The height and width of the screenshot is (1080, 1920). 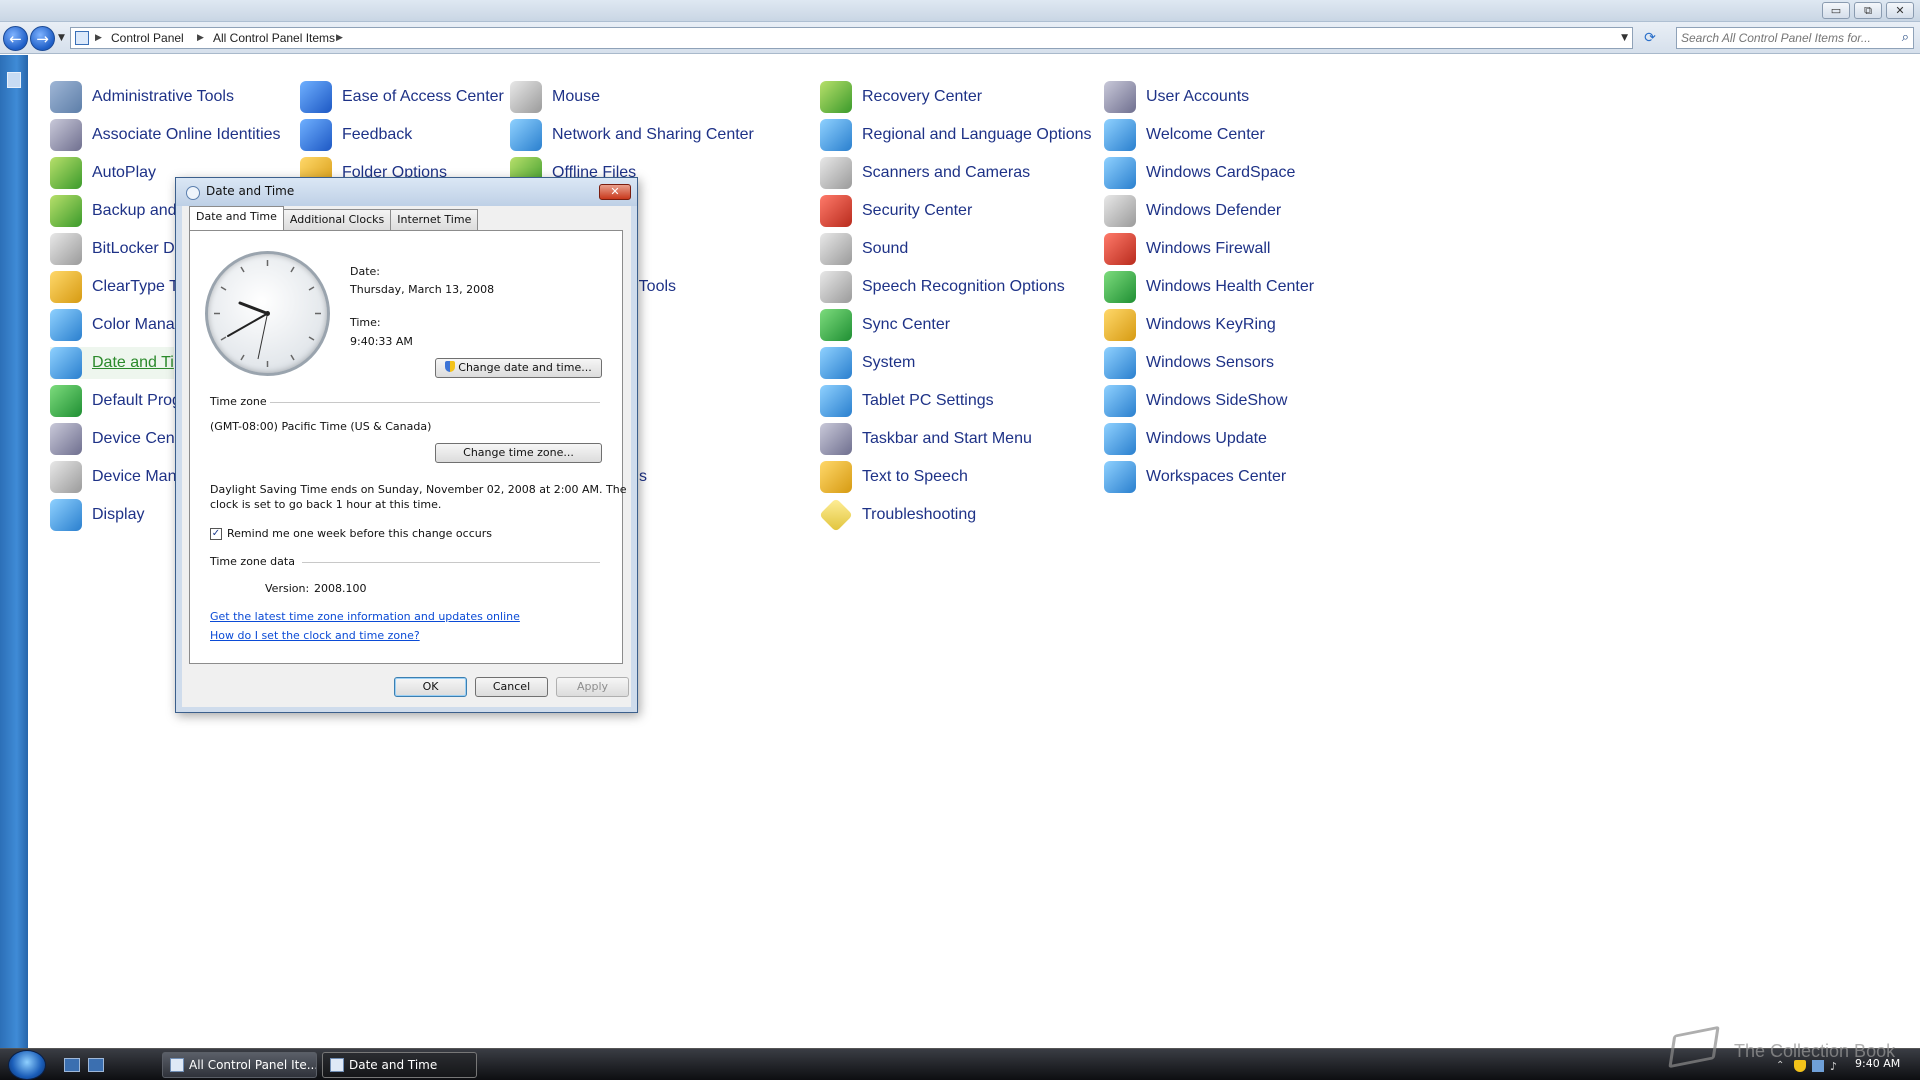 What do you see at coordinates (1190, 325) in the screenshot?
I see `control-panel-item: Windows KeyRing` at bounding box center [1190, 325].